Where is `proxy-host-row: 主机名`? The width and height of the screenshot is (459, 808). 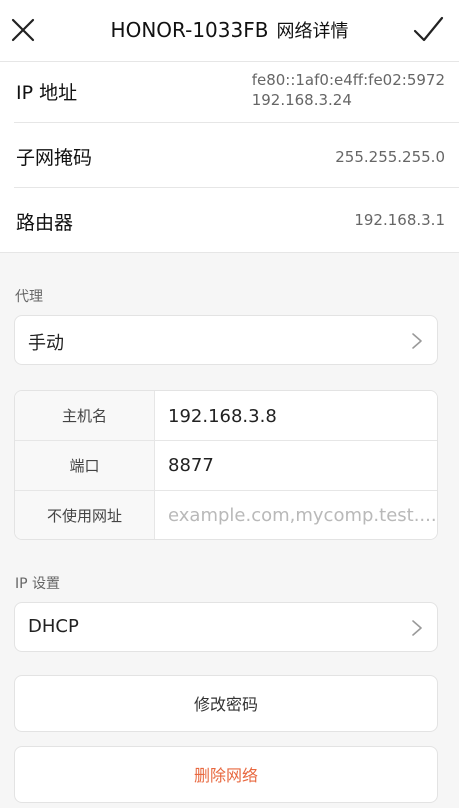
proxy-host-row: 主机名 is located at coordinates (226, 416).